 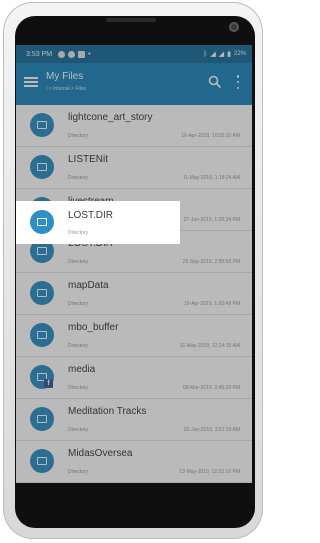 I want to click on item-date: 27-Jan-2019, 1:29:34 PM, so click(x=211, y=220).